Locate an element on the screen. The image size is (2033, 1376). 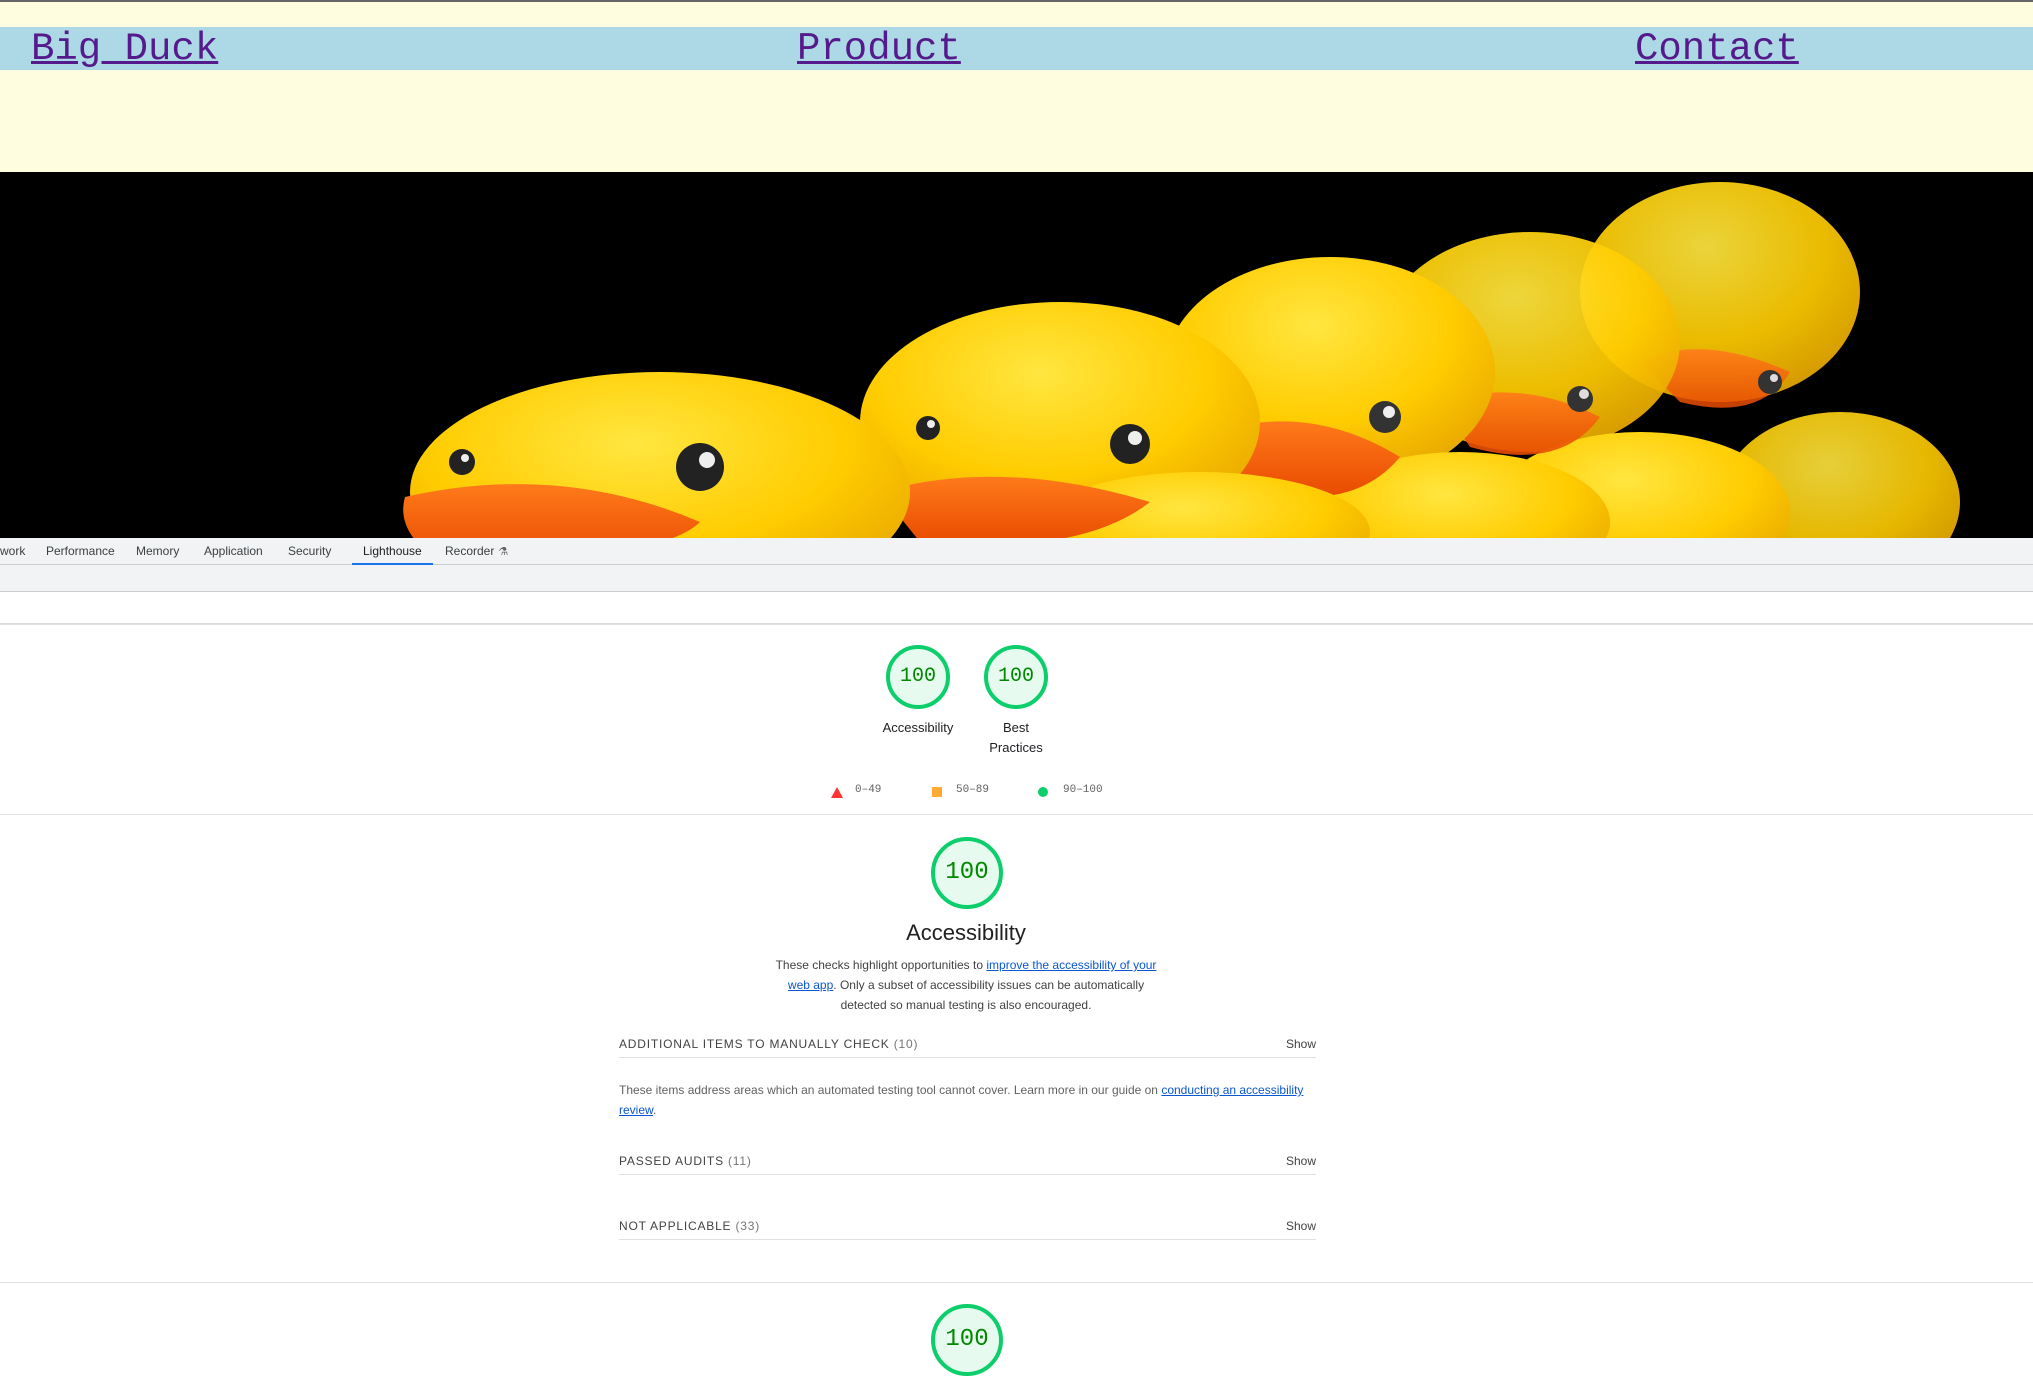
category-divider is located at coordinates (1016, 1282).